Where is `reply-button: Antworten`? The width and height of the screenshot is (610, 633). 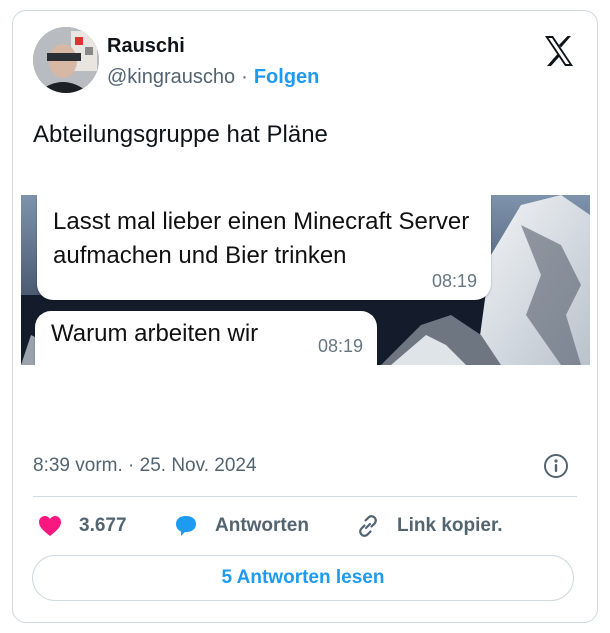 reply-button: Antworten is located at coordinates (241, 526).